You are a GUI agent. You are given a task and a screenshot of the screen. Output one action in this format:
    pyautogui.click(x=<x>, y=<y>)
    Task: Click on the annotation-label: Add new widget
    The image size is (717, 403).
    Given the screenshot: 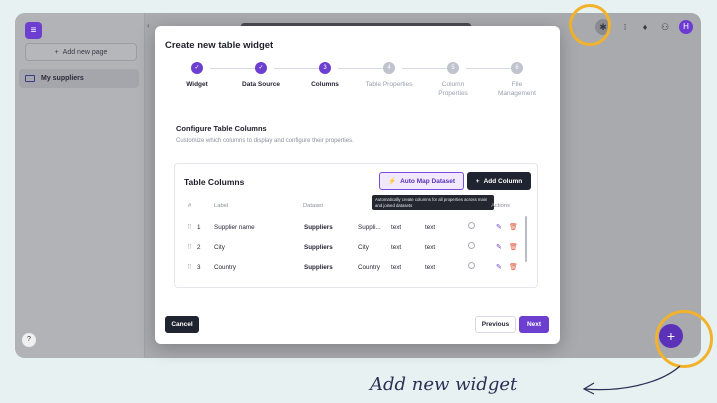 What is the action you would take?
    pyautogui.click(x=444, y=384)
    